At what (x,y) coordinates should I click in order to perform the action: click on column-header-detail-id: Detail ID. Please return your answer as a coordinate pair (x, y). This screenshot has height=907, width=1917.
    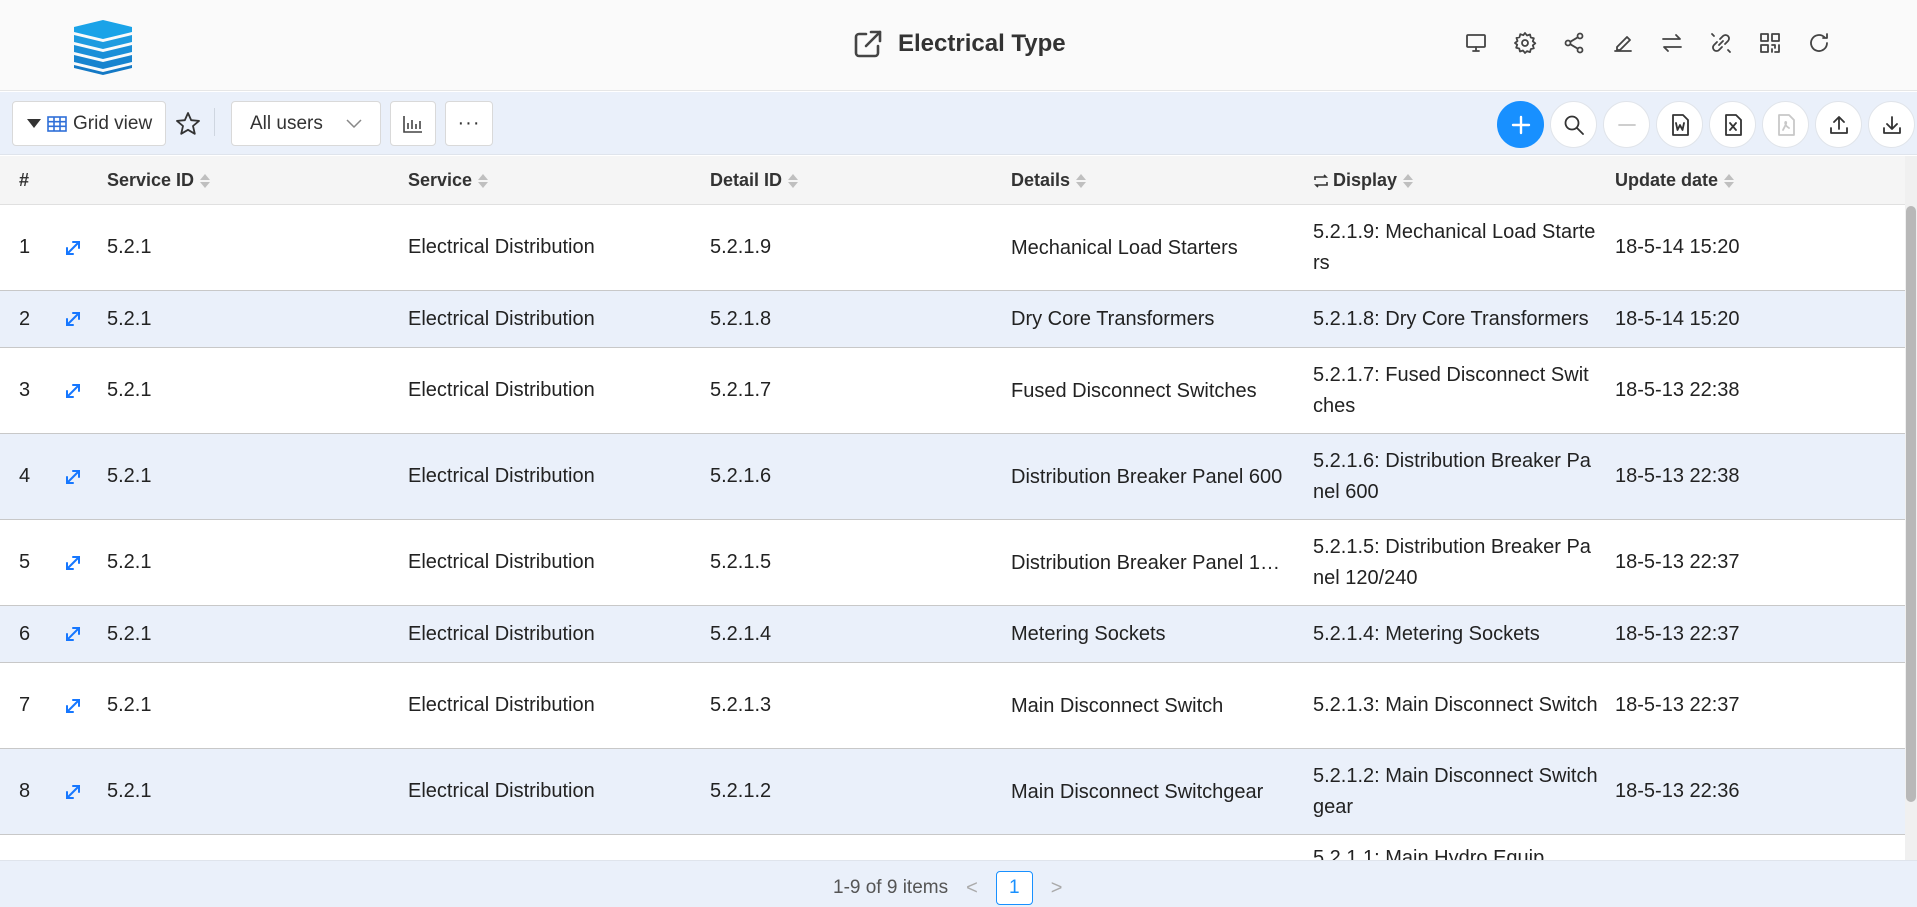
    Looking at the image, I should click on (754, 180).